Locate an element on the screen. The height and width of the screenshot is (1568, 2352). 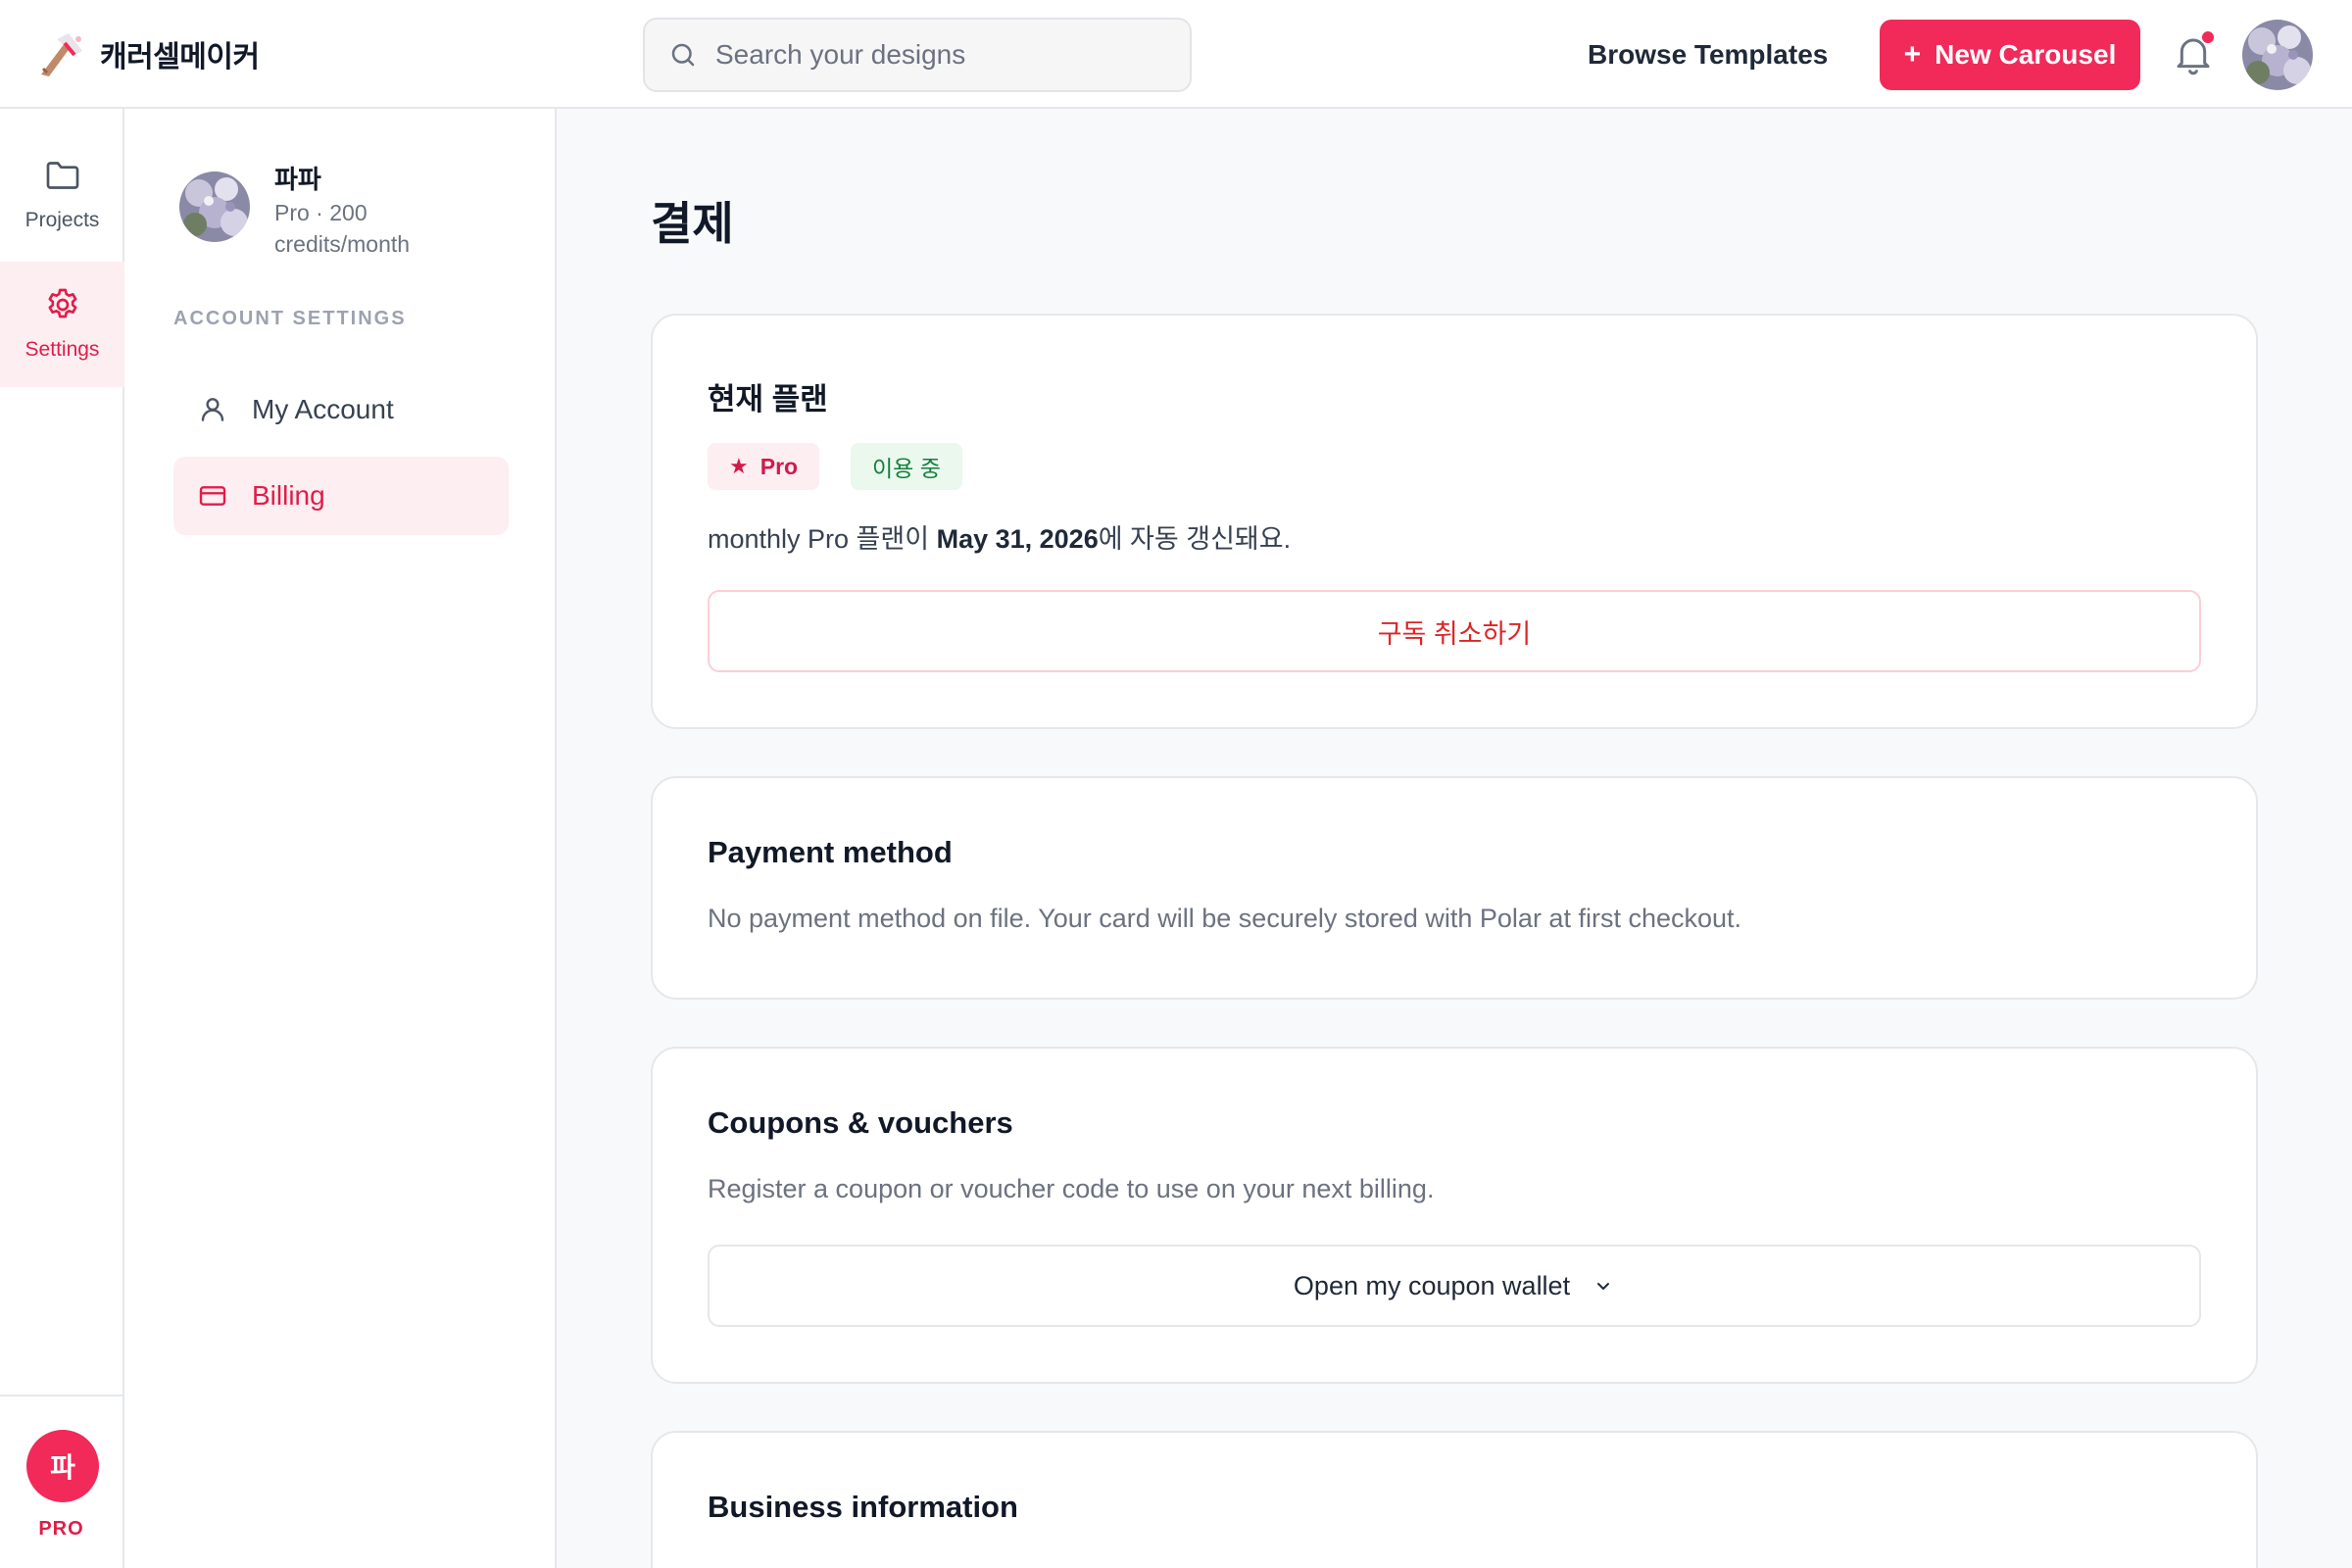
business-information-card: Business information is located at coordinates (1454, 1499).